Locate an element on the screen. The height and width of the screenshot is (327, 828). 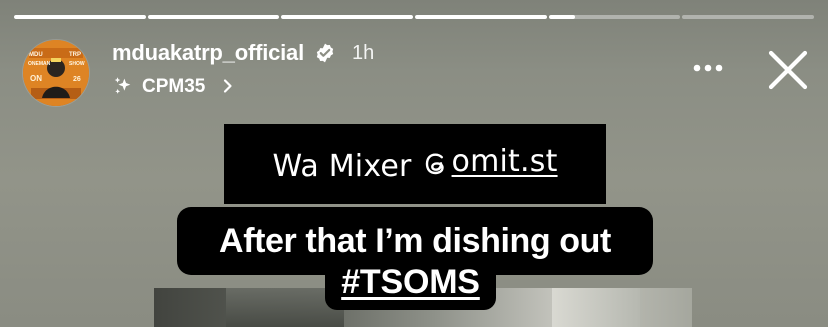
caption-hashtag: #TSOMS is located at coordinates (410, 282).